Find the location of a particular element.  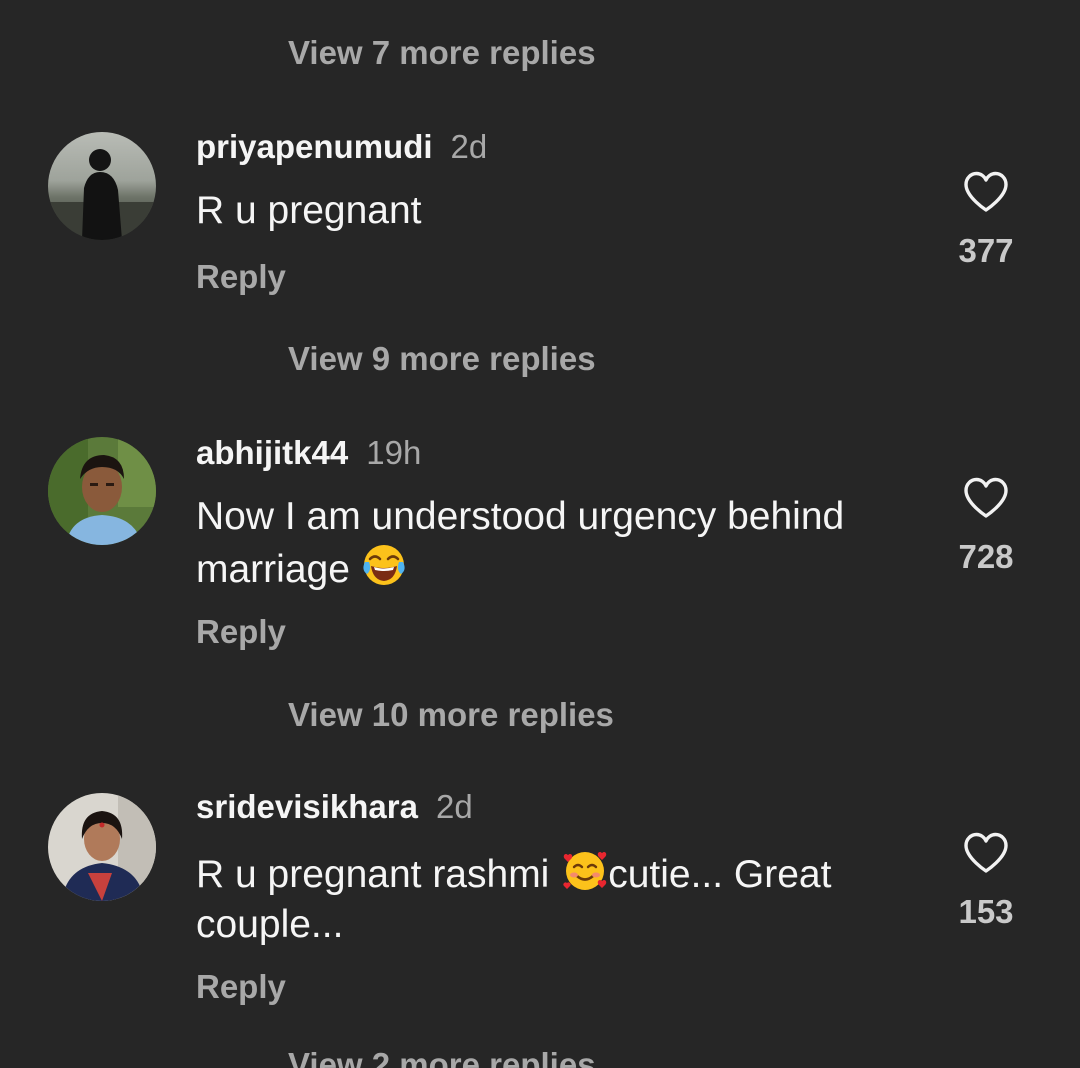

like-count: 377 is located at coordinates (986, 250).